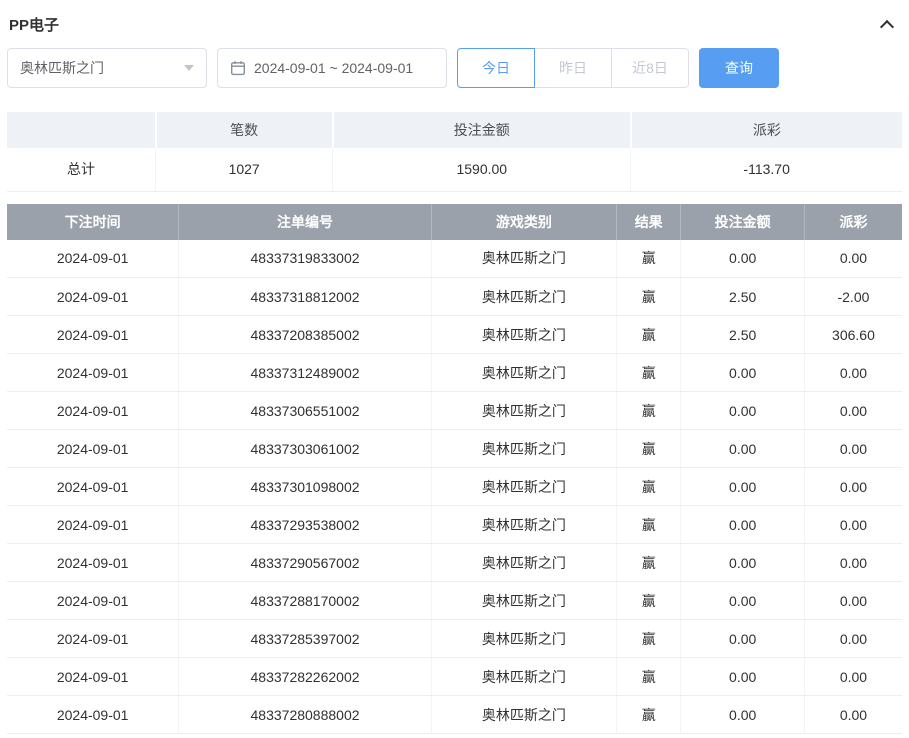 This screenshot has width=909, height=738. Describe the element at coordinates (305, 638) in the screenshot. I see `cell-bet-id: 48337285397002` at that location.